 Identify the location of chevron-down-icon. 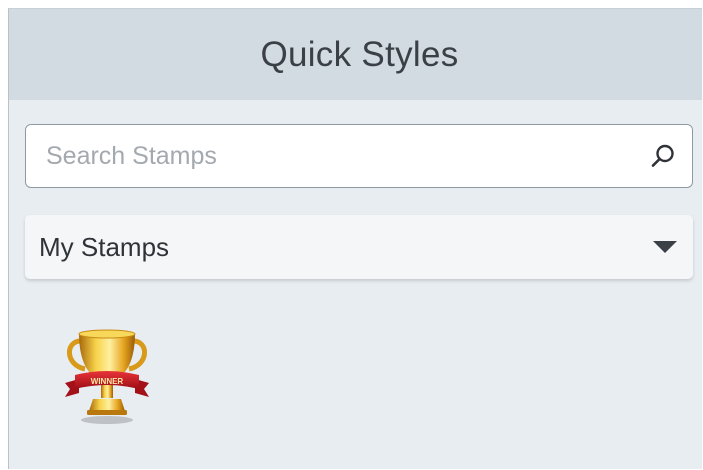
(665, 247).